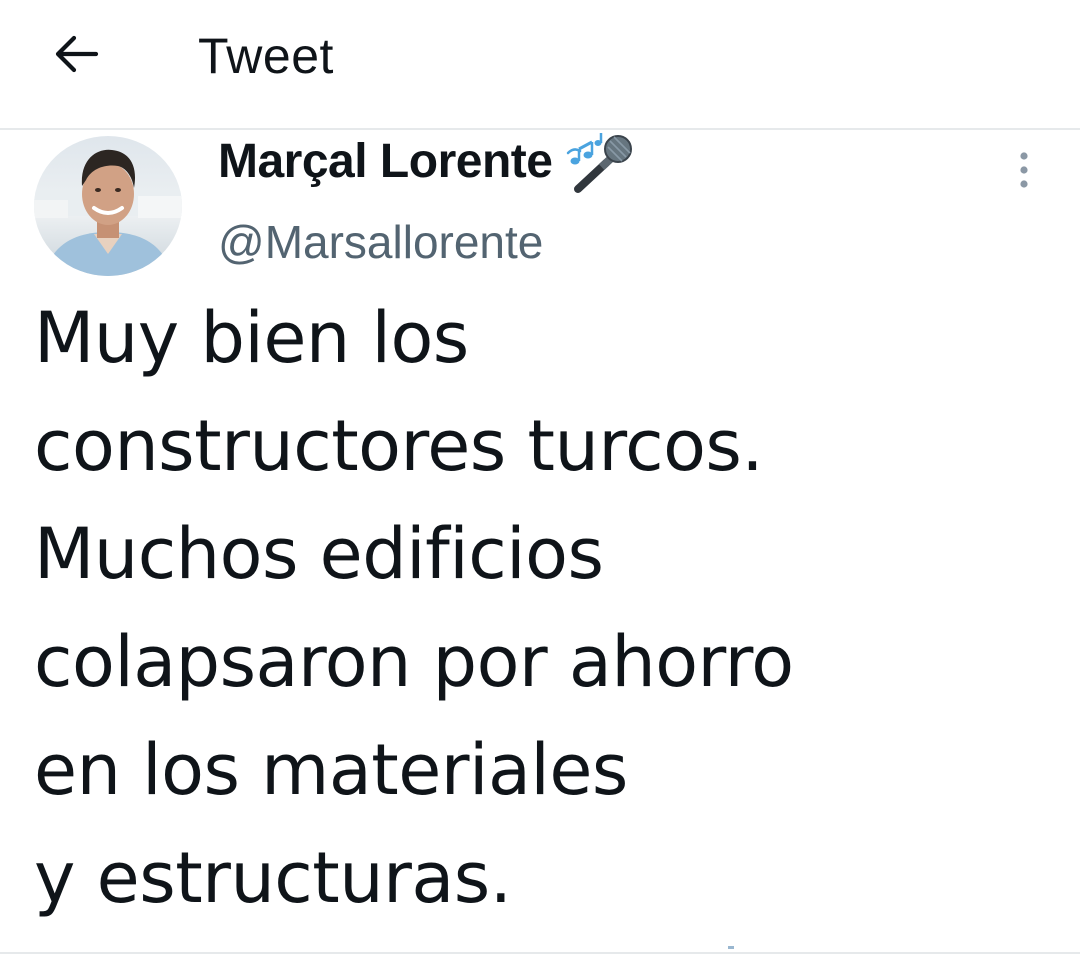  I want to click on arrow-left-icon, so click(77, 54).